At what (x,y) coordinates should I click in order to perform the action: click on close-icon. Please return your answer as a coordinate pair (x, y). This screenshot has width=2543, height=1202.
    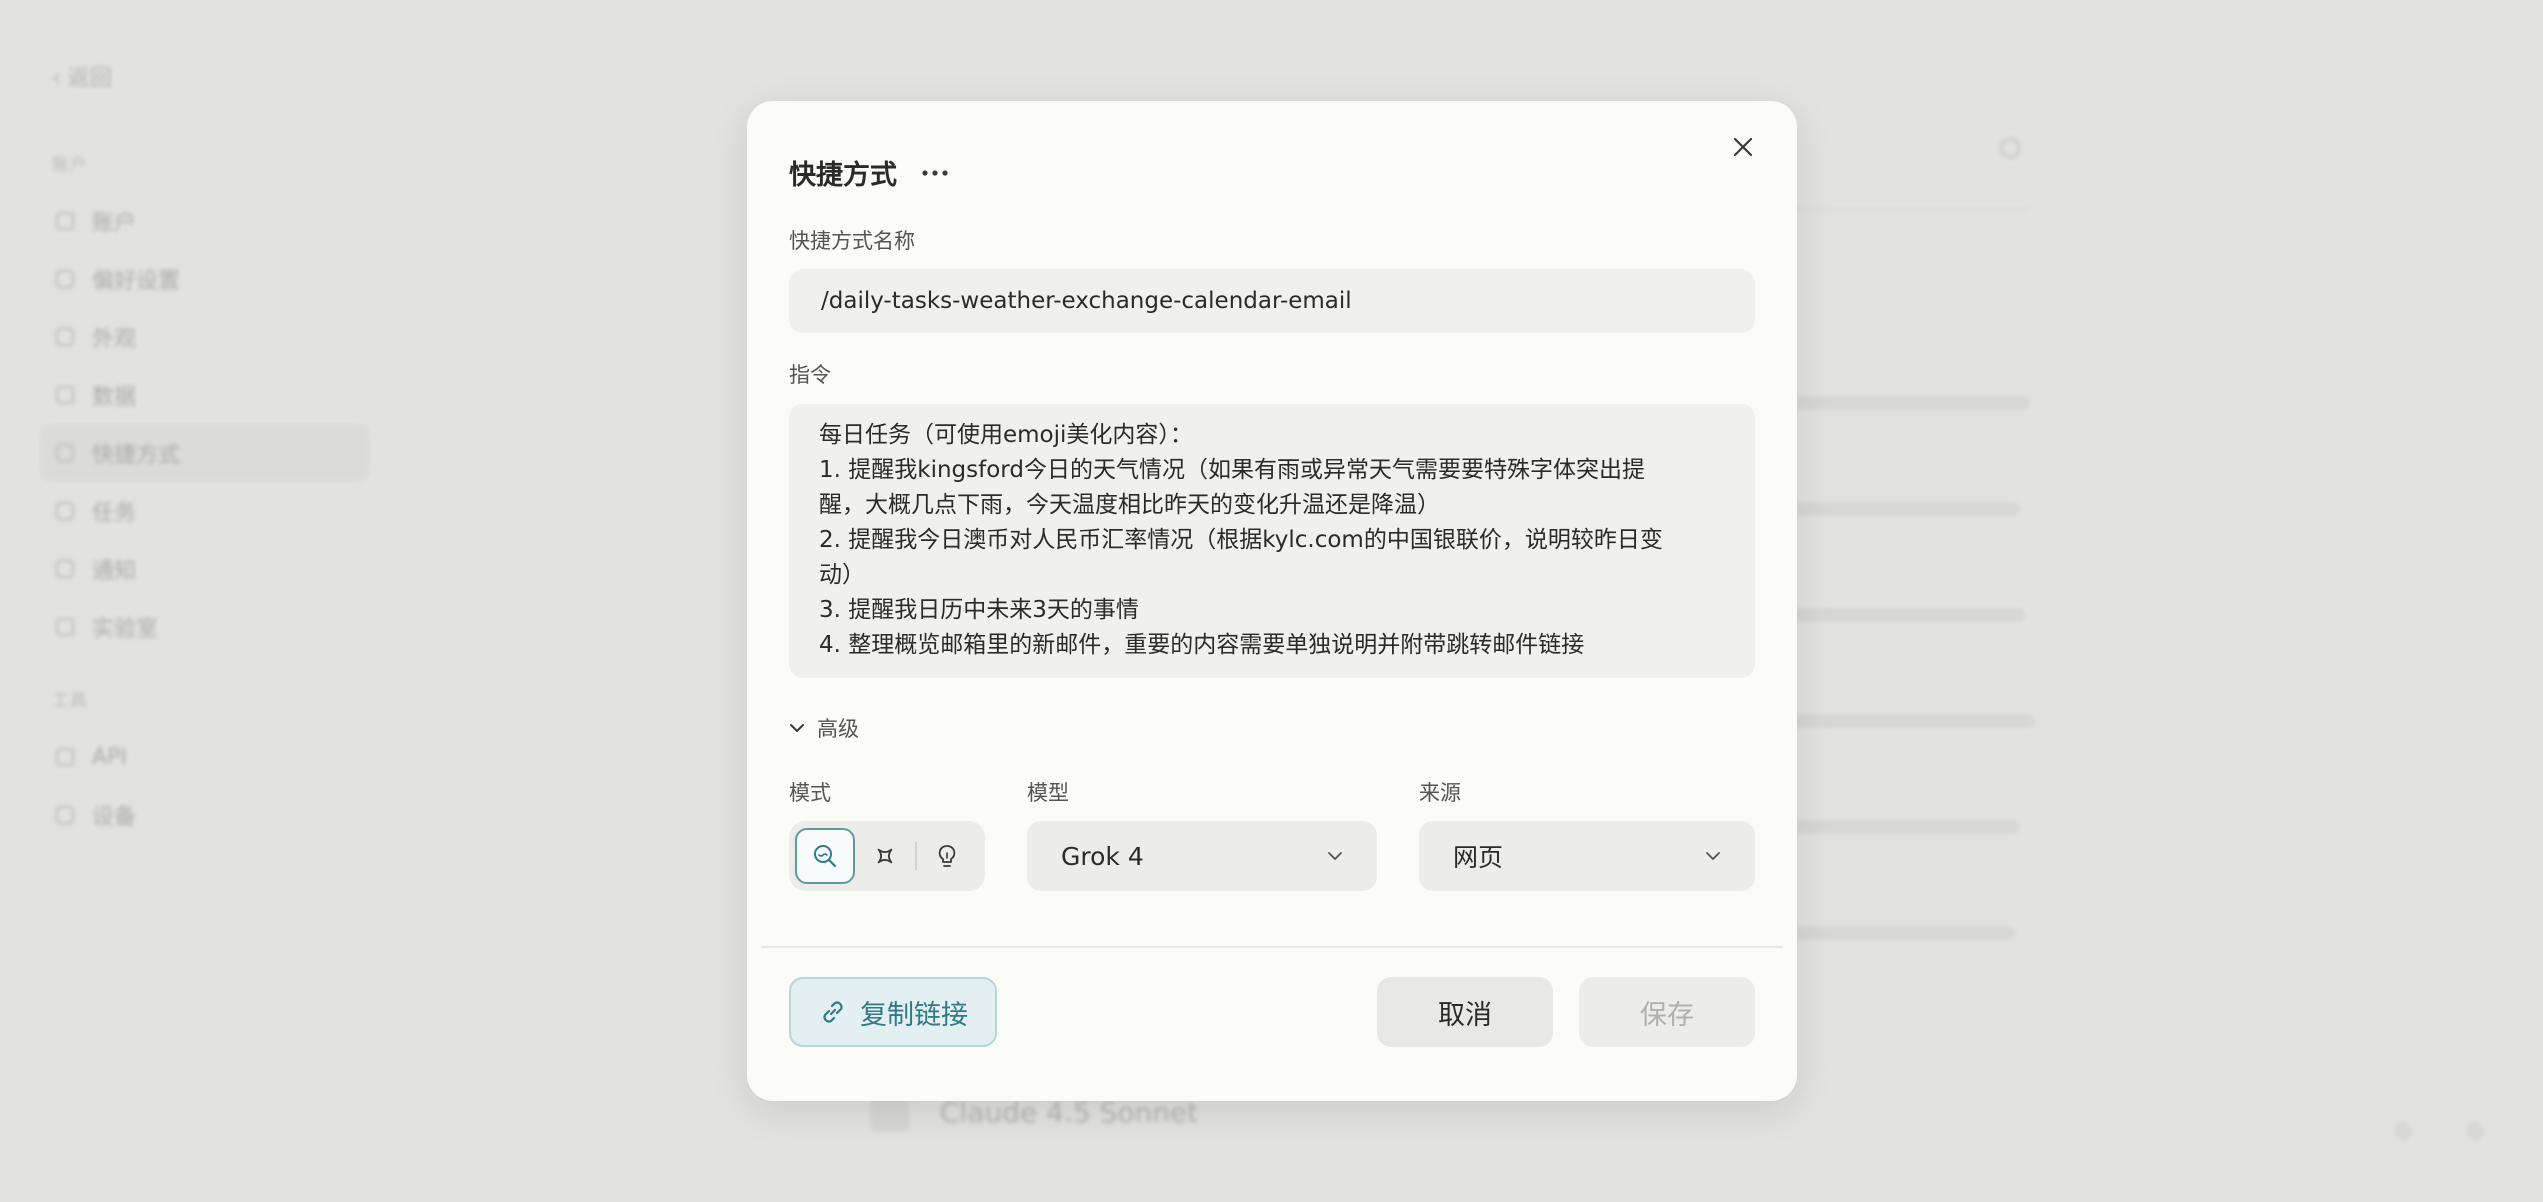
    Looking at the image, I should click on (1743, 147).